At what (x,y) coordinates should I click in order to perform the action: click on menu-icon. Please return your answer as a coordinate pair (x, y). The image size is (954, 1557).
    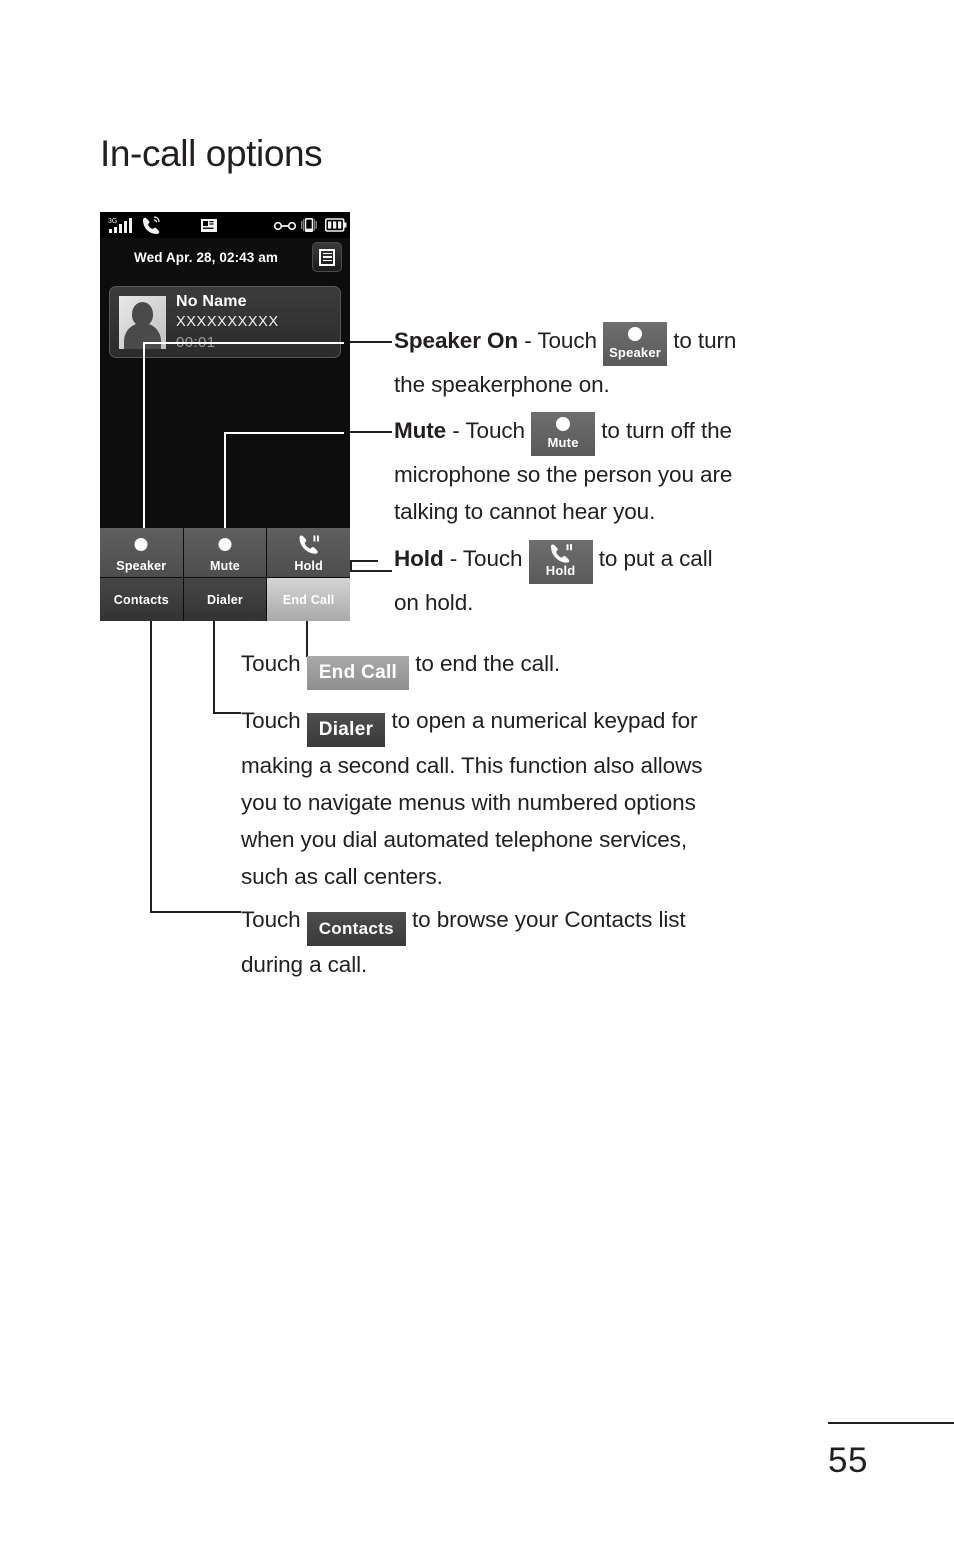
    Looking at the image, I should click on (327, 257).